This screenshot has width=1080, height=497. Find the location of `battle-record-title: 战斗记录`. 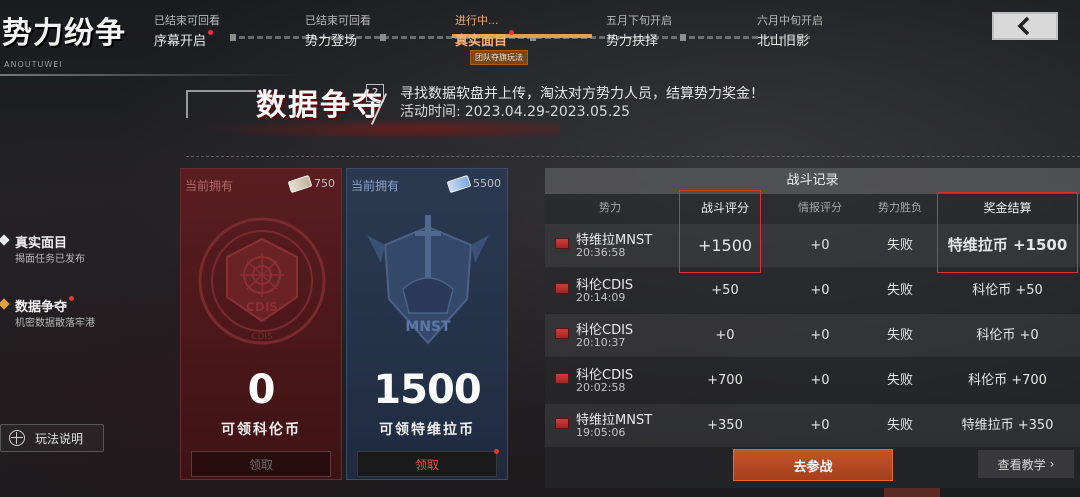

battle-record-title: 战斗记录 is located at coordinates (812, 181).